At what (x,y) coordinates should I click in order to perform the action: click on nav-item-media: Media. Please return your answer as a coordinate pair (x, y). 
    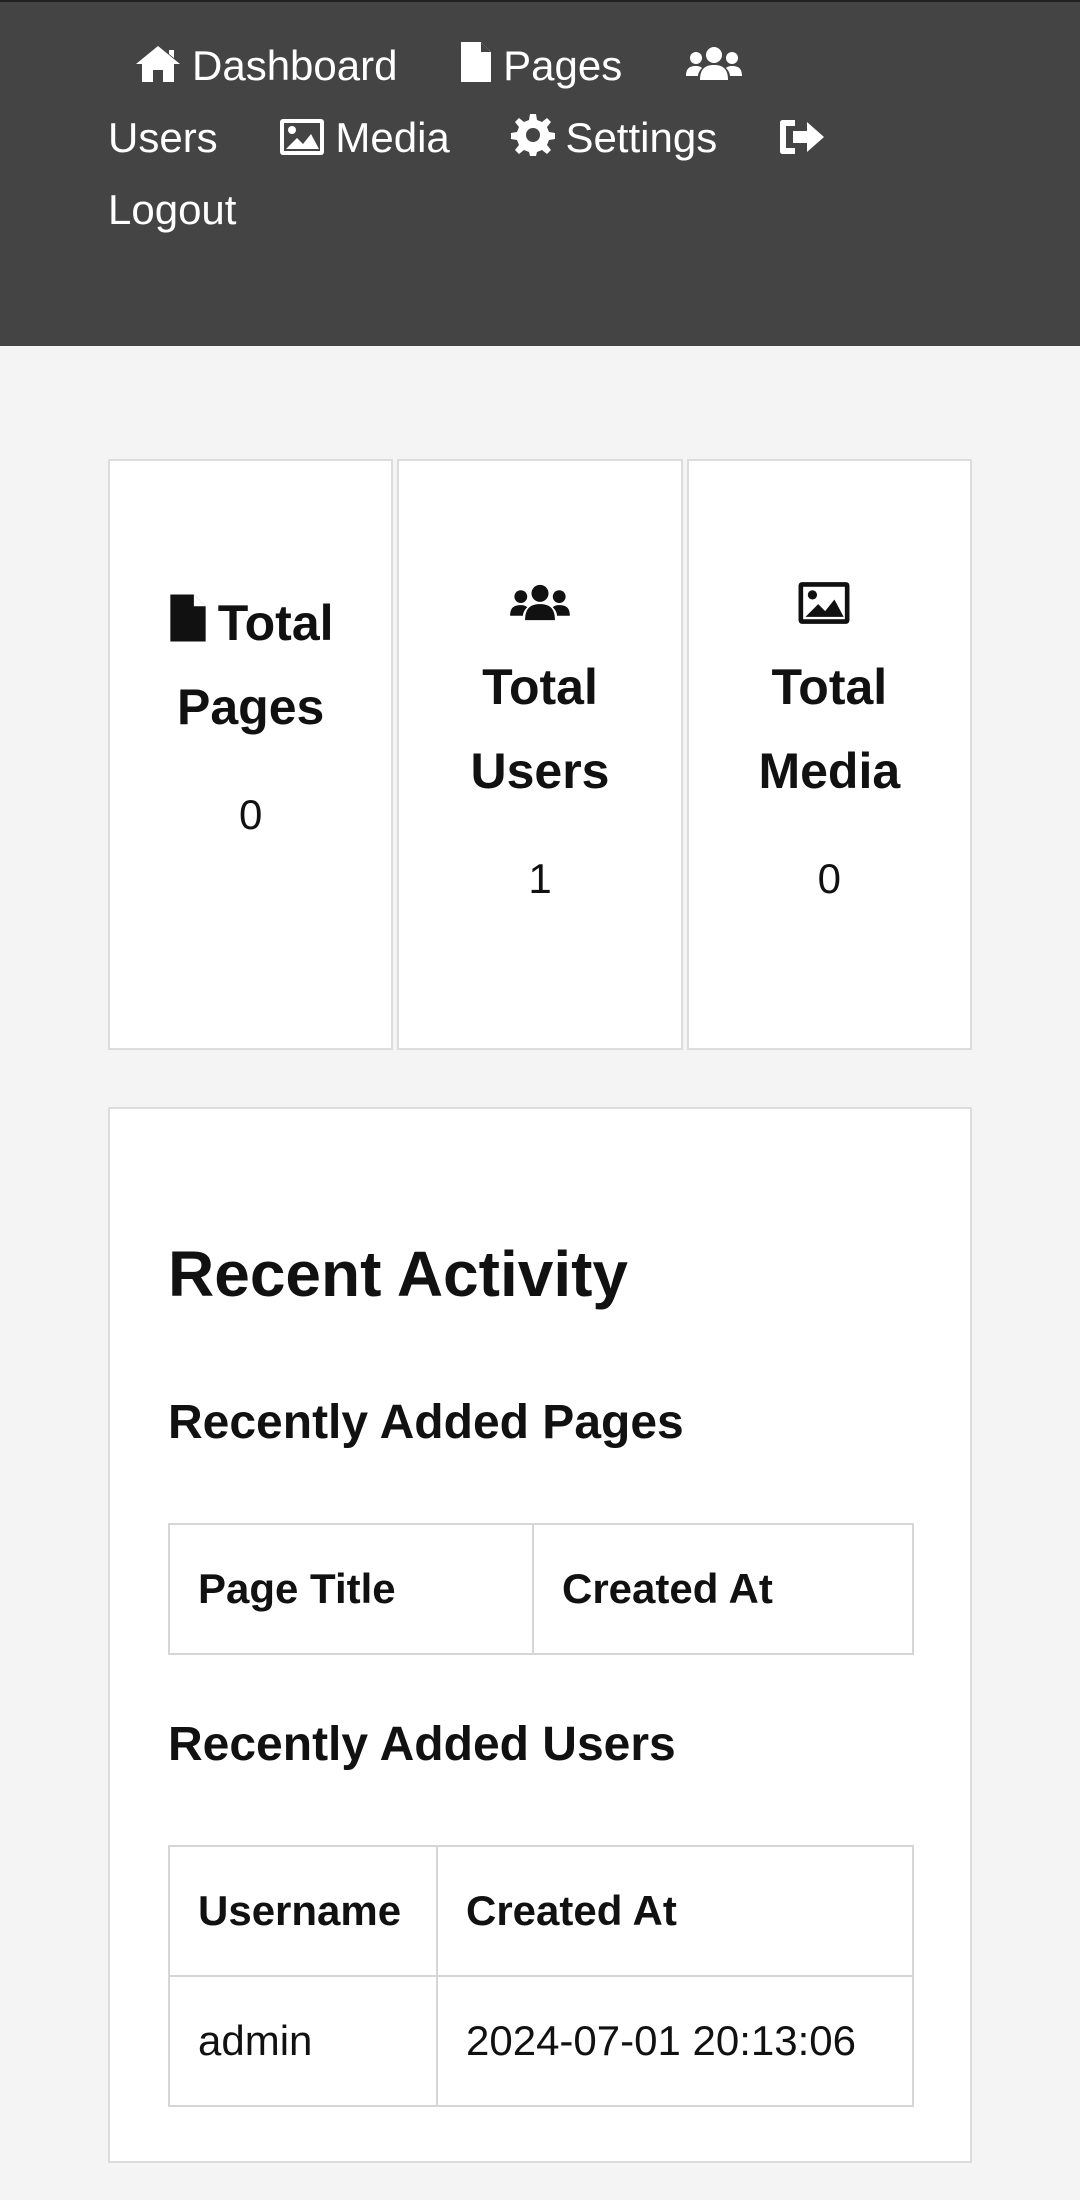
    Looking at the image, I should click on (364, 137).